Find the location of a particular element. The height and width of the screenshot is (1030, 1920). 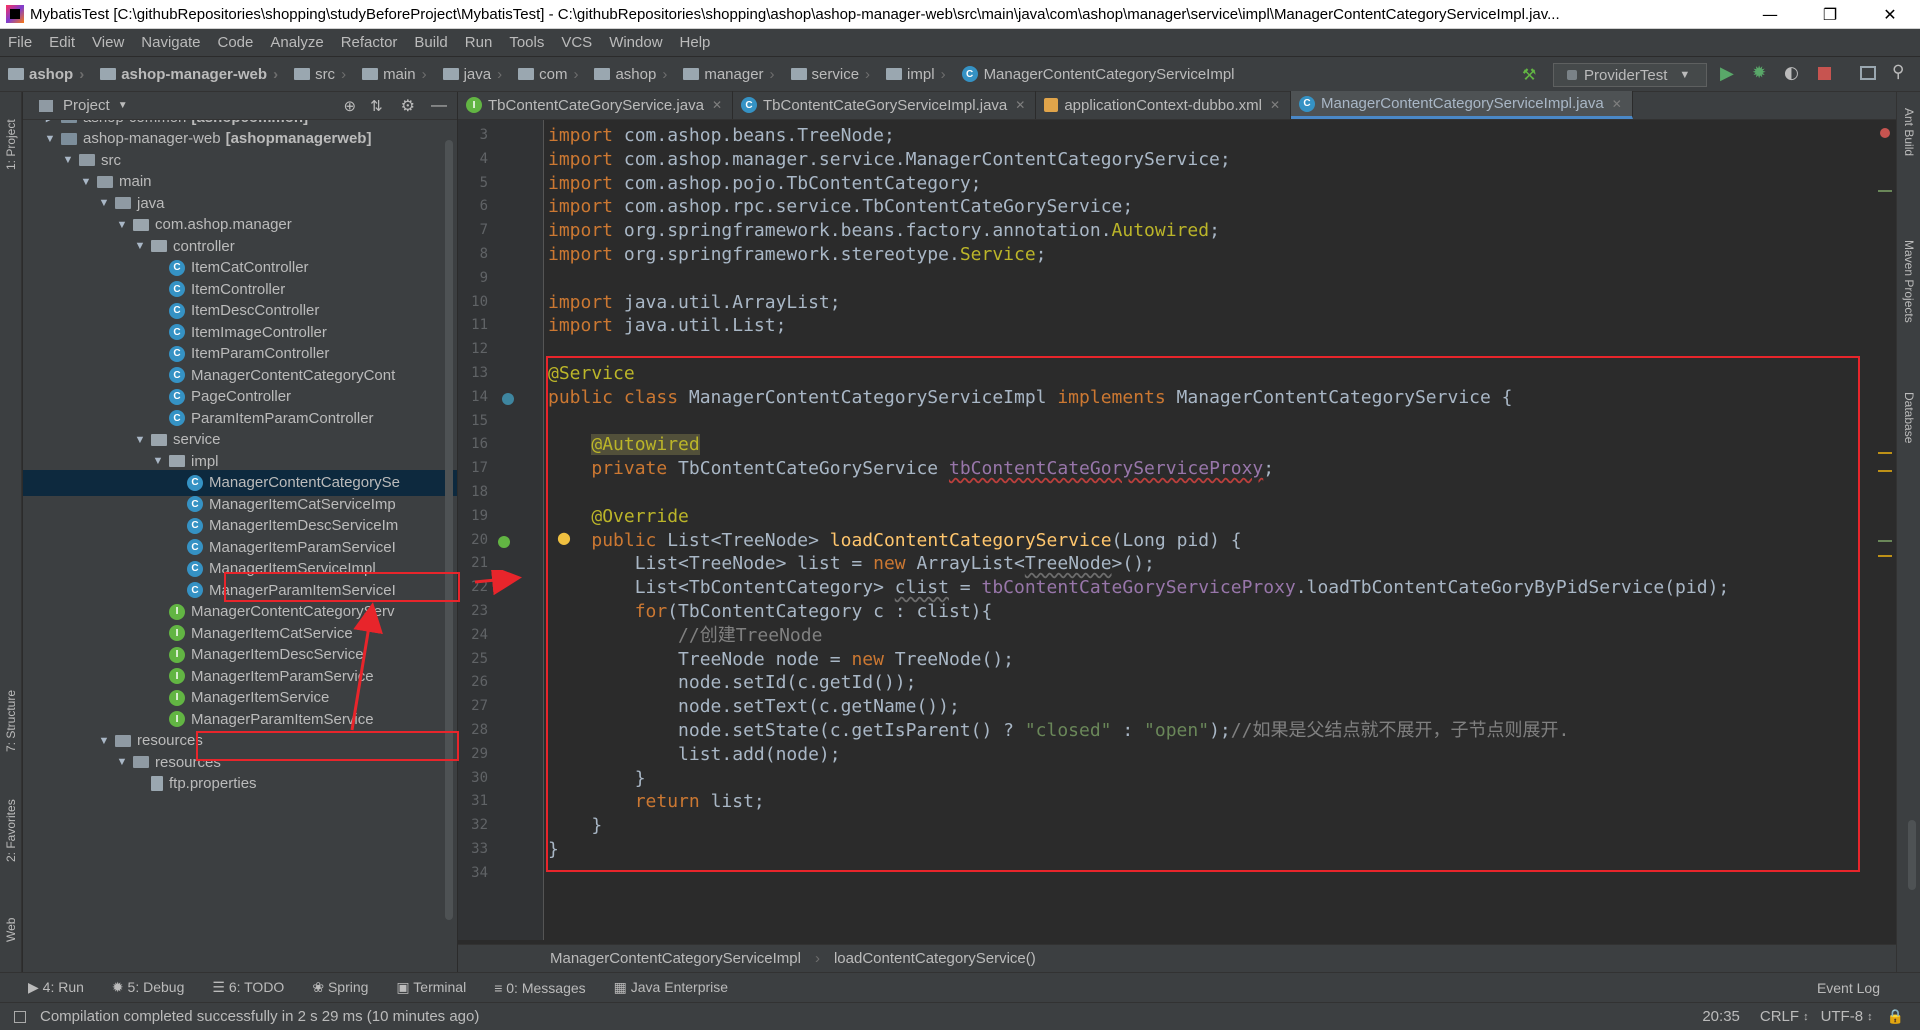

breadcrumb-item: main › is located at coordinates (394, 74).